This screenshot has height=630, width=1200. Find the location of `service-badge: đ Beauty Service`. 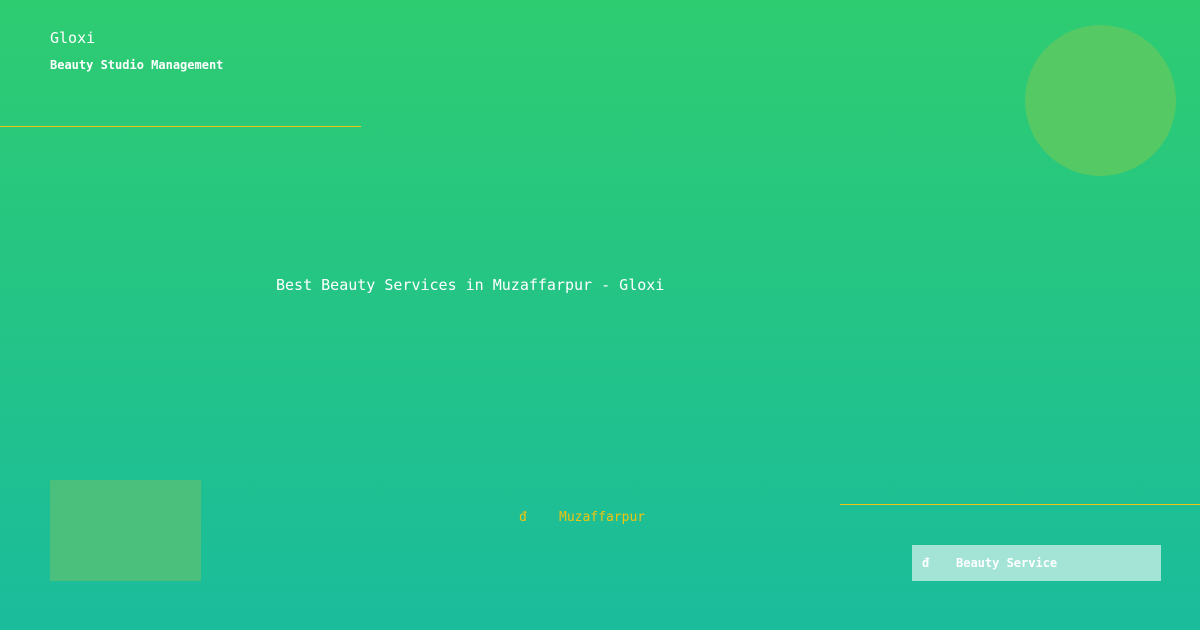

service-badge: đ Beauty Service is located at coordinates (1036, 563).